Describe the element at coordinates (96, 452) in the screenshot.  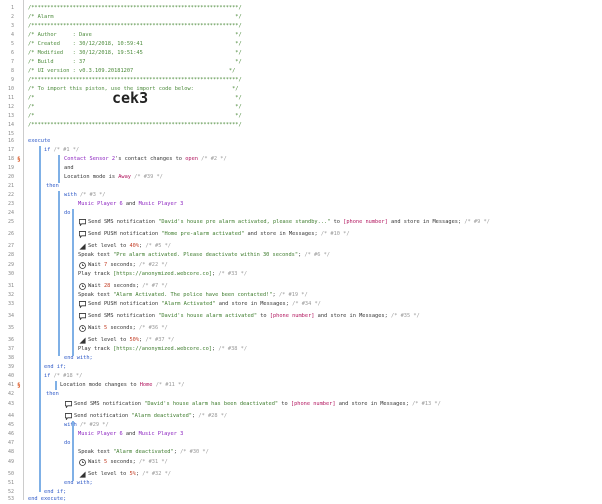
I see `code-token: Speak text` at that location.